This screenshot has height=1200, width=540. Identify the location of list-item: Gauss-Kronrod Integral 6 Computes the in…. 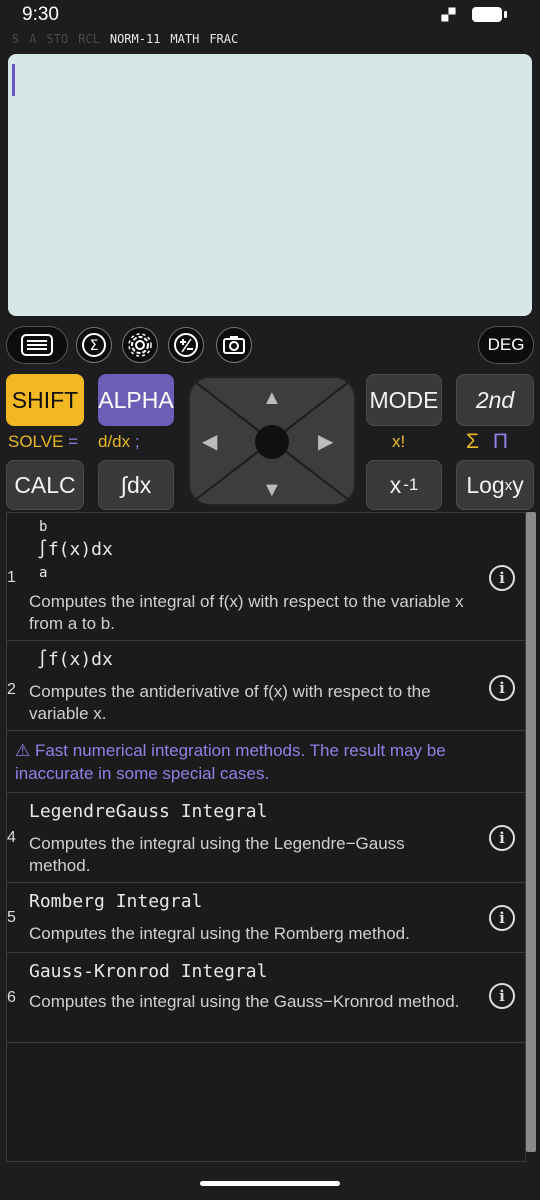
(266, 998).